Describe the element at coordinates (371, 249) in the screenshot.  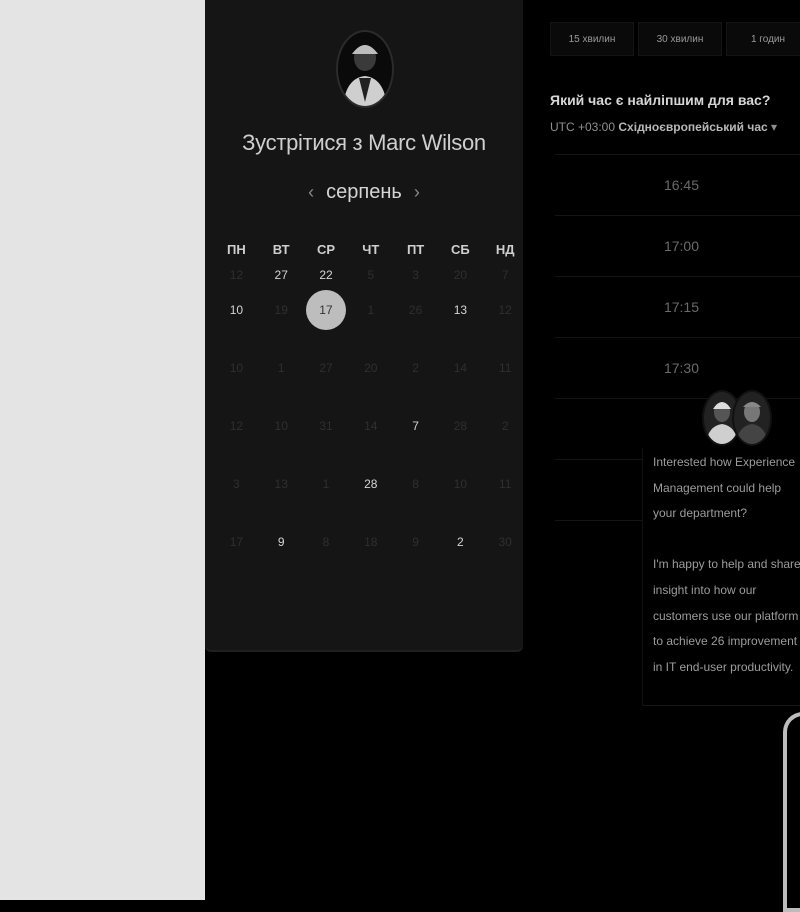
I see `weekday-label: ЧТ` at that location.